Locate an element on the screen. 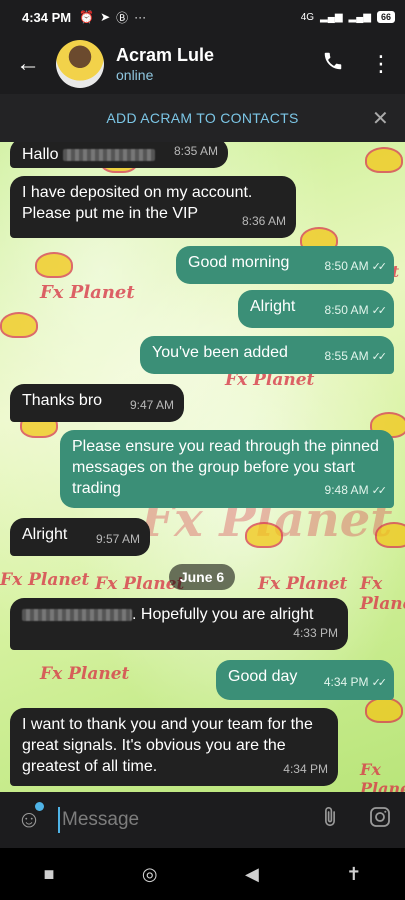 The image size is (405, 900). avatar is located at coordinates (80, 64).